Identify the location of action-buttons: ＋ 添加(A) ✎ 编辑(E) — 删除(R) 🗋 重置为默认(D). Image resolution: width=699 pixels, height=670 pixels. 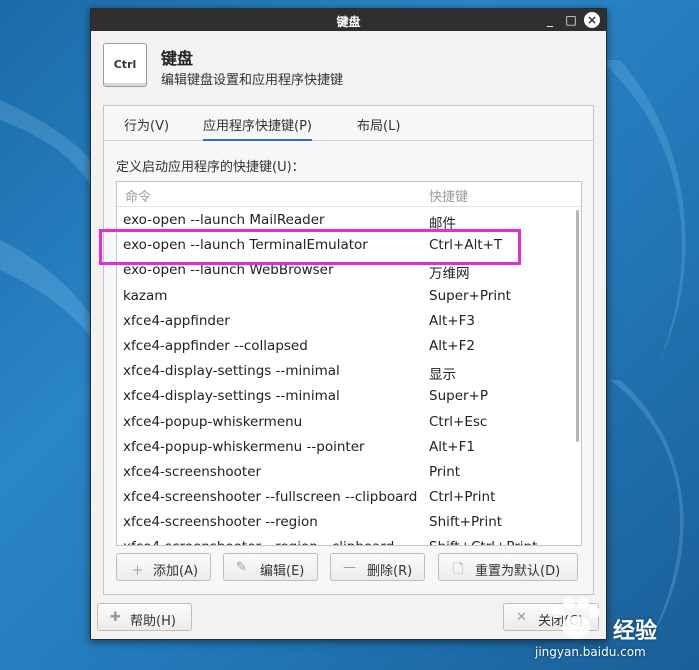
(349, 568).